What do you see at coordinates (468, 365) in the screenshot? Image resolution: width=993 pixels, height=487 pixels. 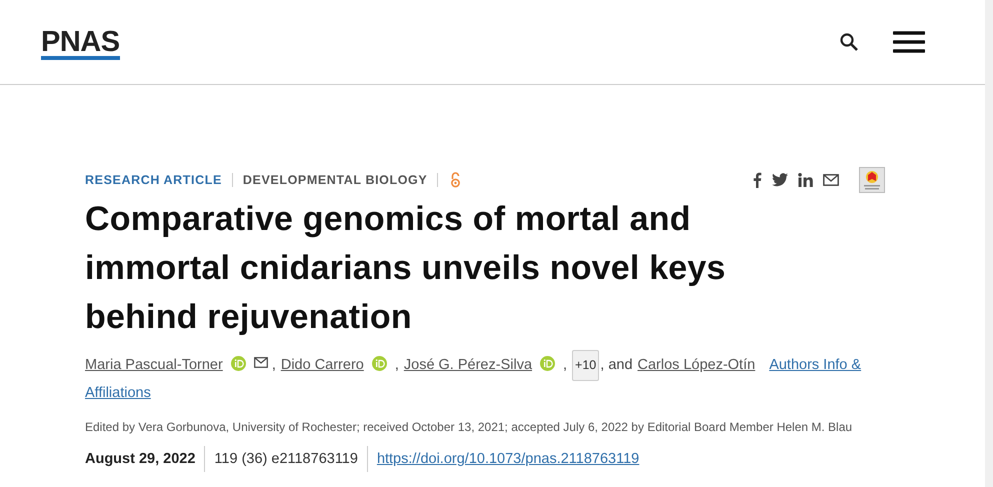 I see `author-link: José G. Pérez-Silva` at bounding box center [468, 365].